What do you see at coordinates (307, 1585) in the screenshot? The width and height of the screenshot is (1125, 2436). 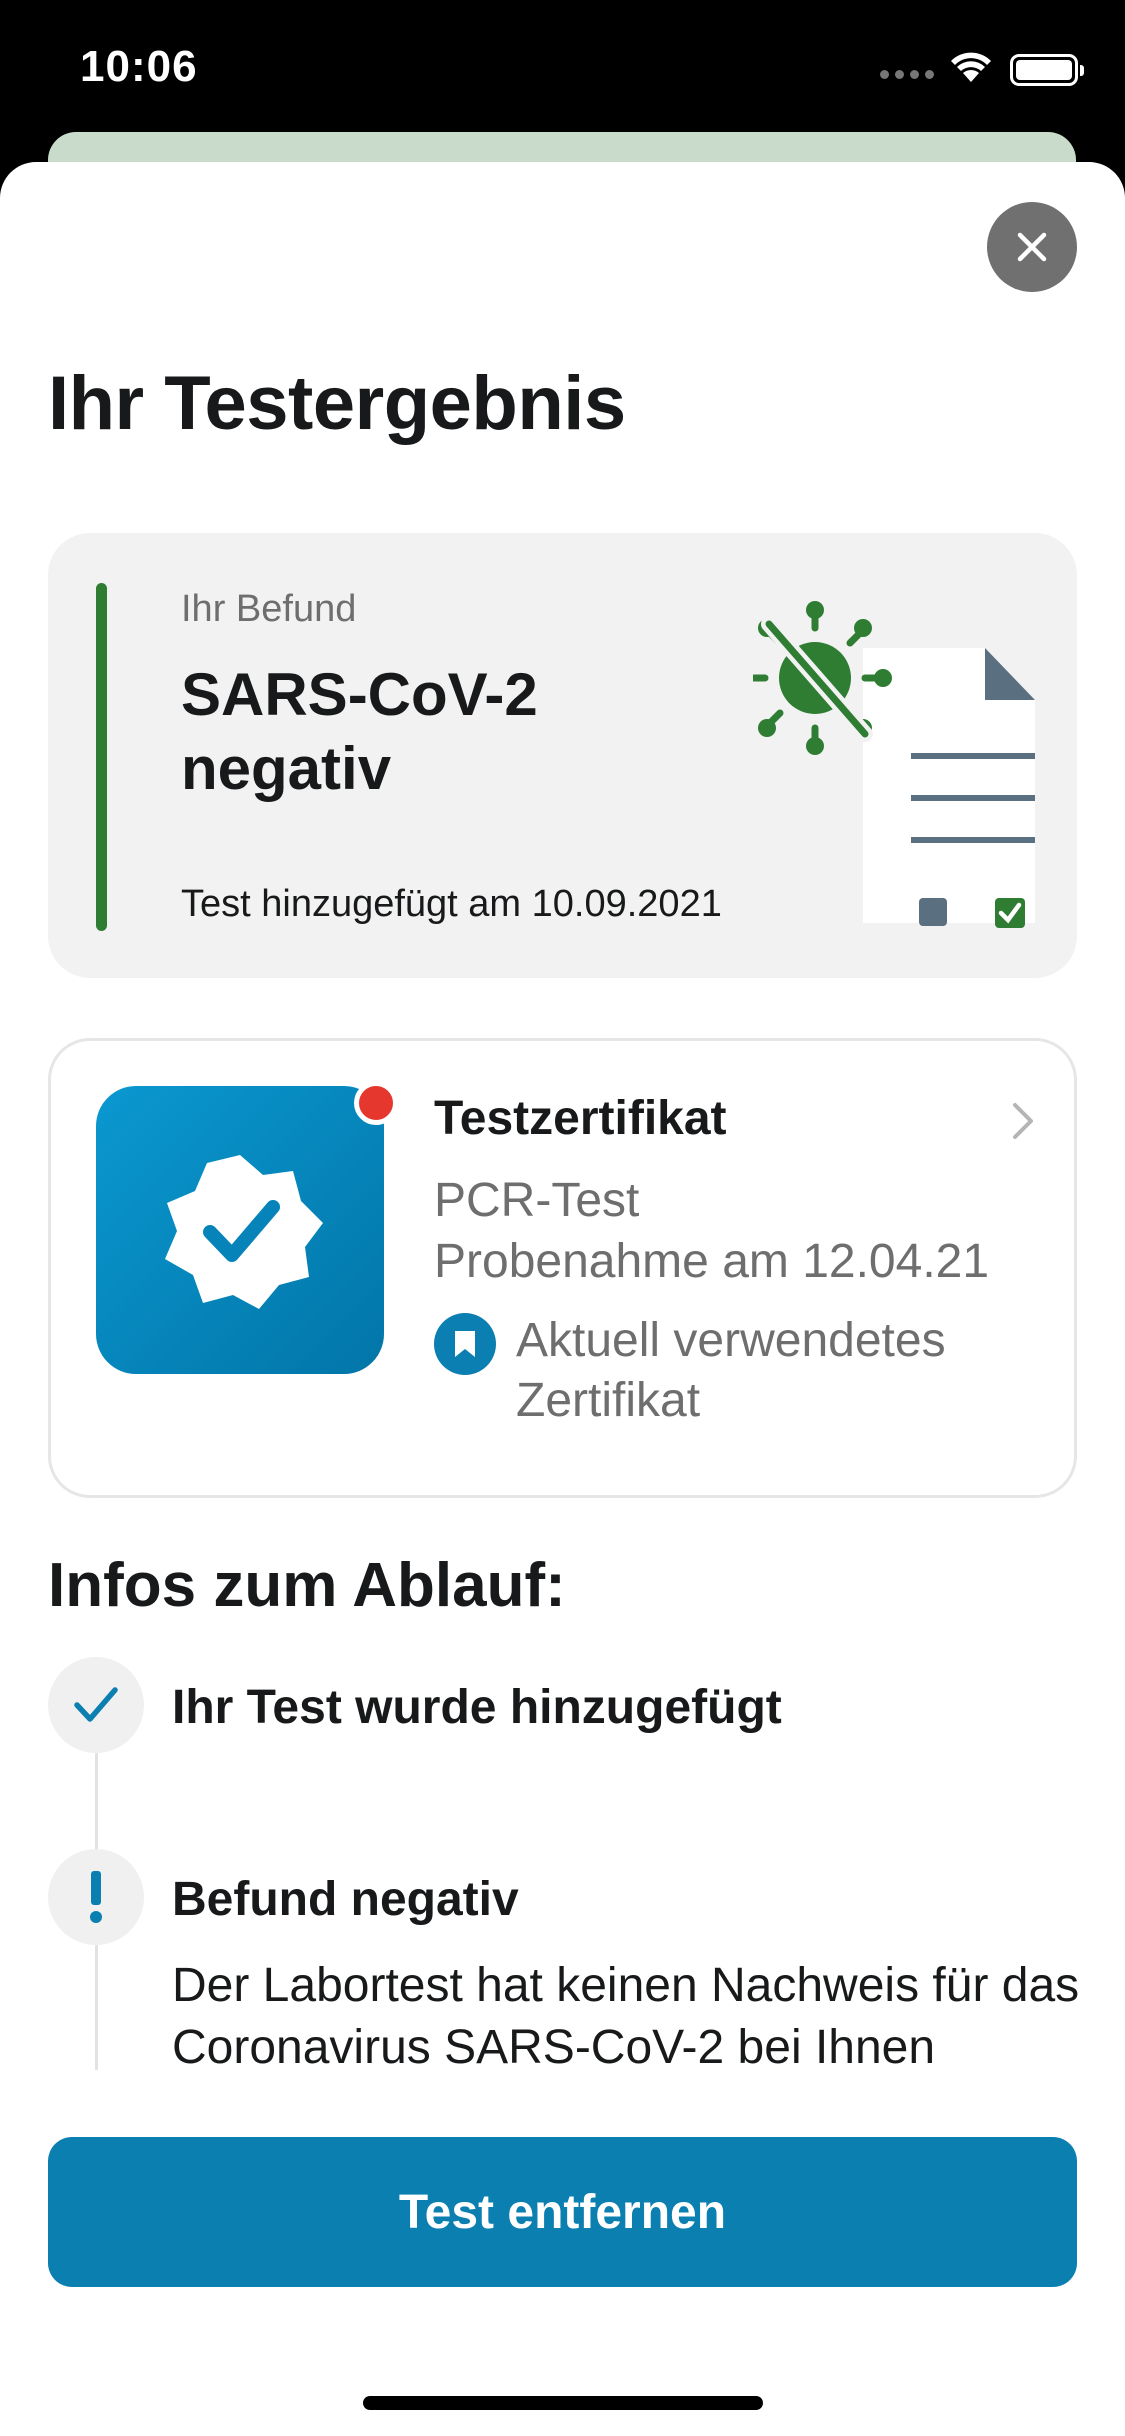 I see `info-section-title: Infos zum Ablauf:` at bounding box center [307, 1585].